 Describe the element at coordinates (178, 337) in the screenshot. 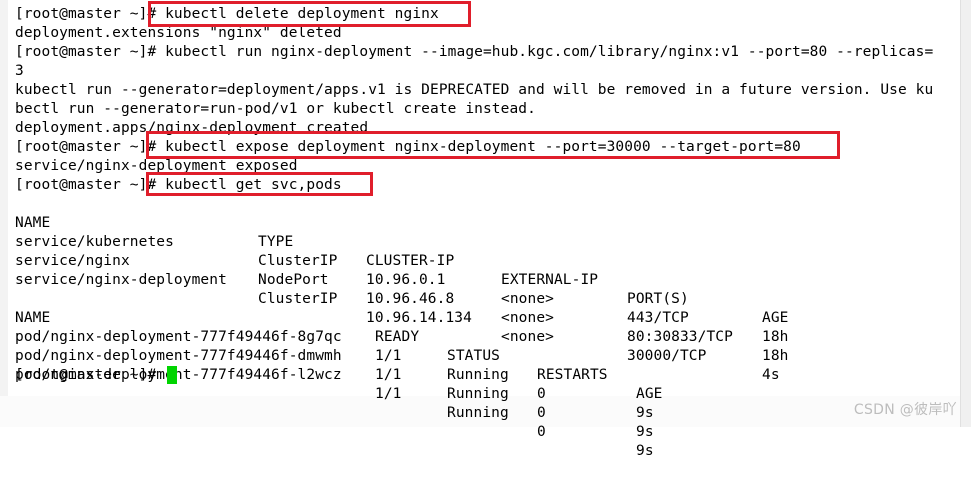

I see `pod-cell-name: pod/nginx-deployment-777f49446f-8g7qc` at that location.